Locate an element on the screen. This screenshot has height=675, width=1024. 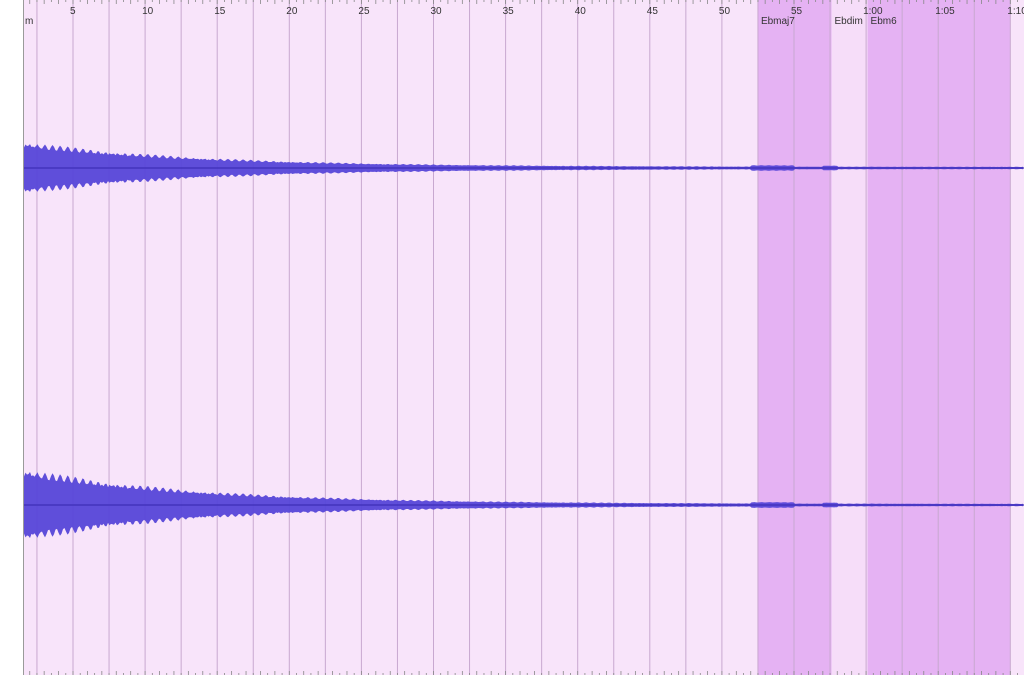
ruler-time-label: 5 is located at coordinates (73, 11).